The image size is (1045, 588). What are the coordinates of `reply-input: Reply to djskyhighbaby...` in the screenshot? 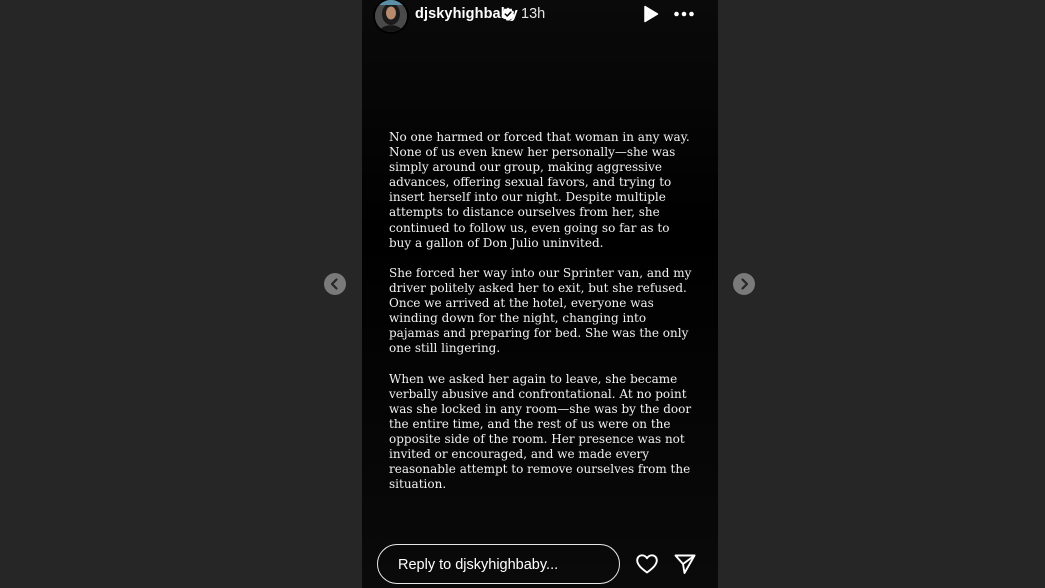 It's located at (498, 564).